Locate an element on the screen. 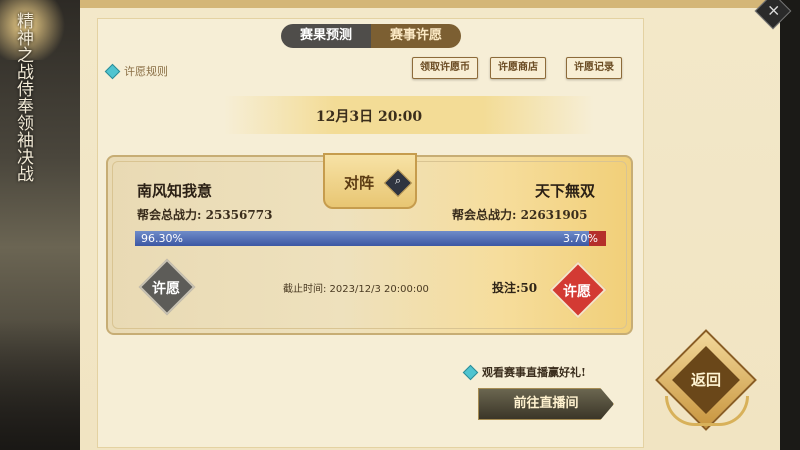 Image resolution: width=800 pixels, height=450 pixels. return-label: 返回 is located at coordinates (705, 380).